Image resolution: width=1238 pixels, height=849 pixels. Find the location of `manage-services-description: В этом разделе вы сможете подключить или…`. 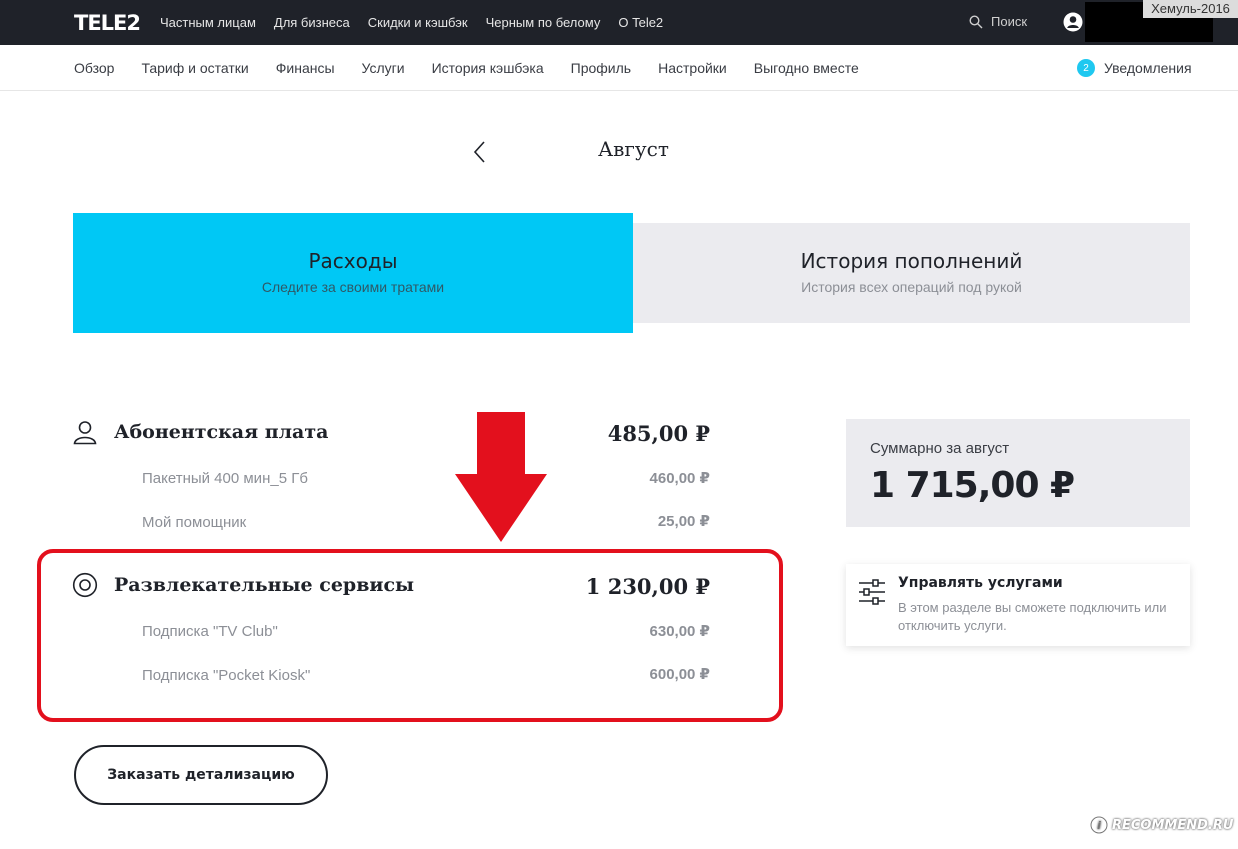

manage-services-description: В этом разделе вы сможете подключить или… is located at coordinates (1032, 616).